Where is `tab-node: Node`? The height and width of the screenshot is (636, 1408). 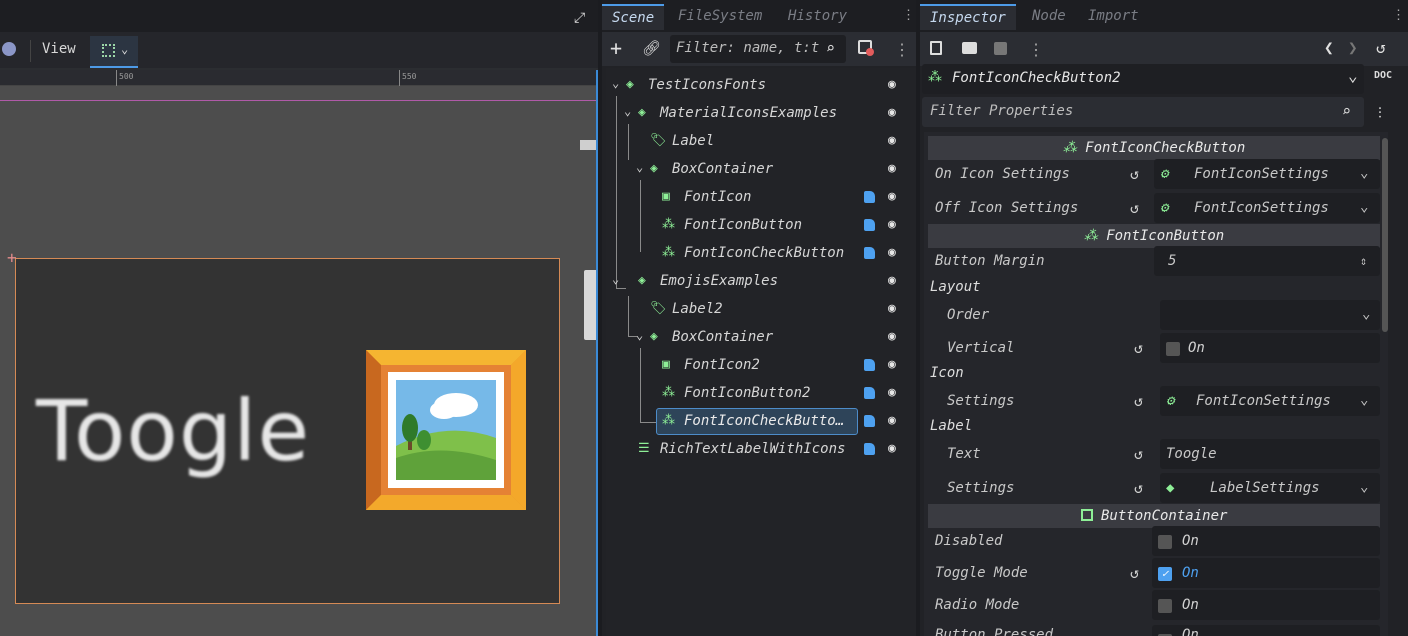
tab-node: Node is located at coordinates (1049, 17).